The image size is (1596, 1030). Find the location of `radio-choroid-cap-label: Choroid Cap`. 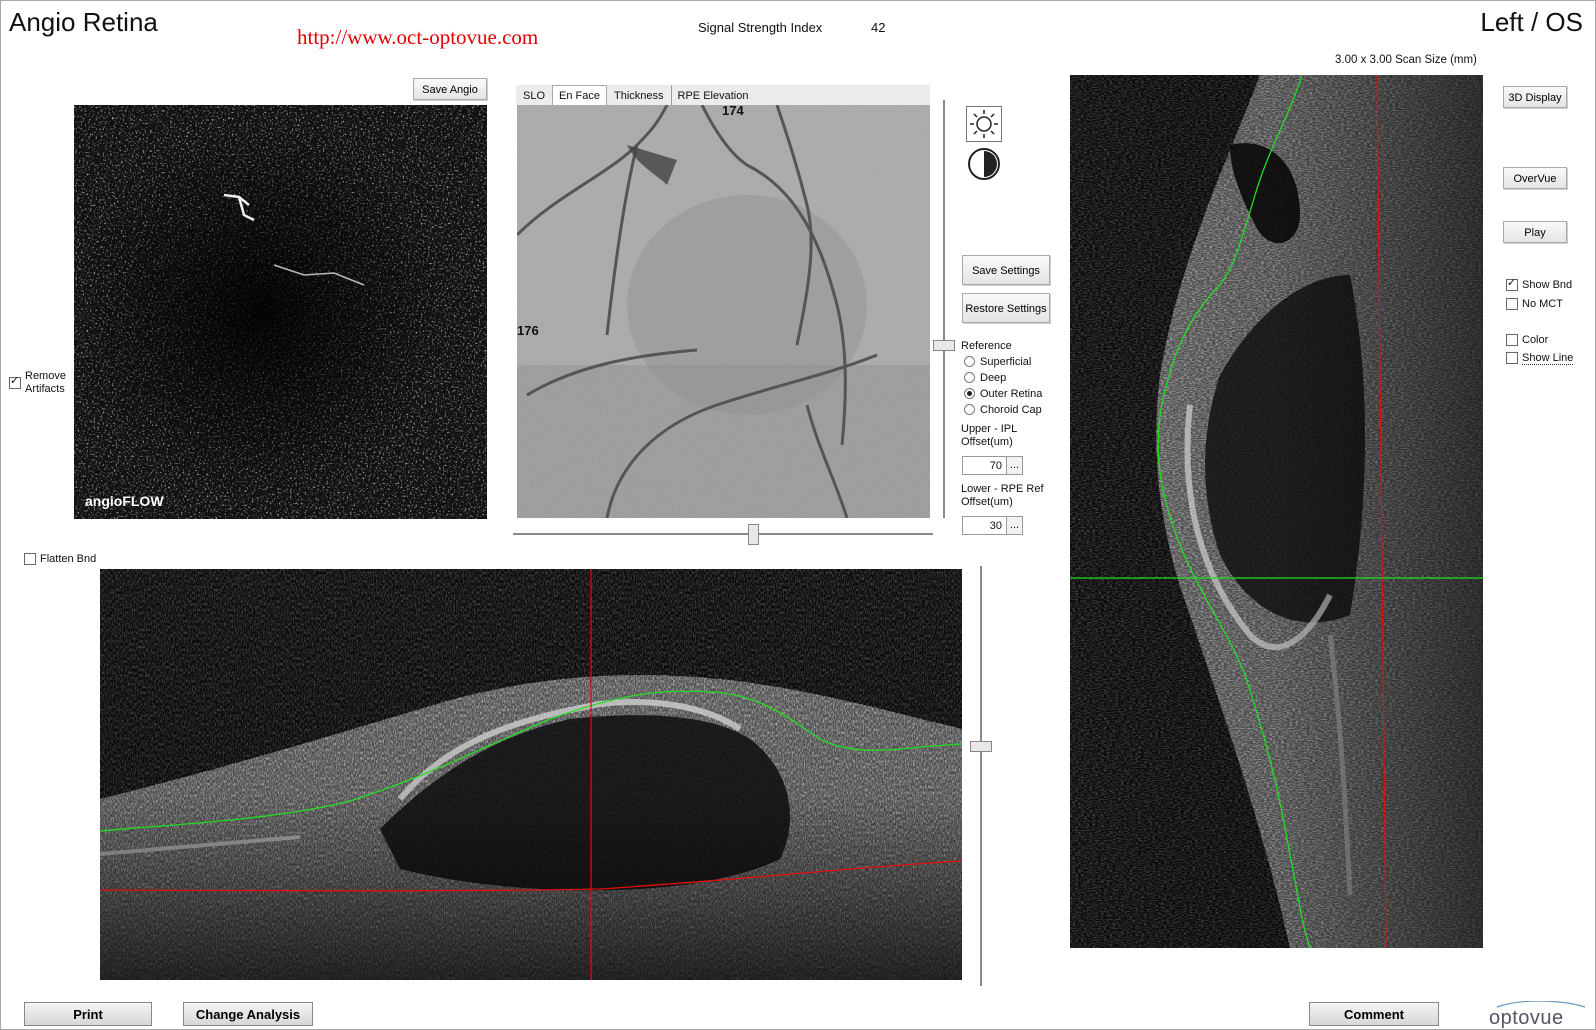

radio-choroid-cap-label: Choroid Cap is located at coordinates (1011, 410).